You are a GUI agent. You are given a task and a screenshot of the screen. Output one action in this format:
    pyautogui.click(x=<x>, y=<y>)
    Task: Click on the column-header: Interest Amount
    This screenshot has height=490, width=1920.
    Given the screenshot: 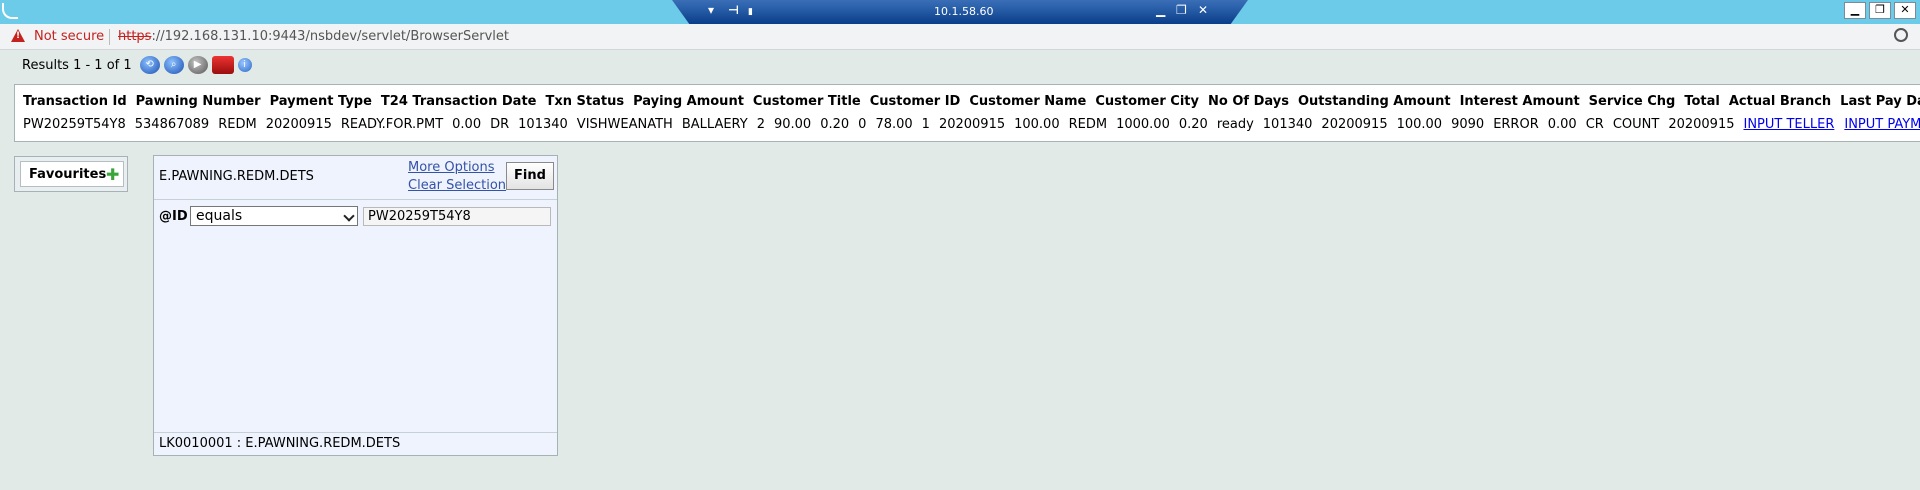 What is the action you would take?
    pyautogui.click(x=1519, y=101)
    